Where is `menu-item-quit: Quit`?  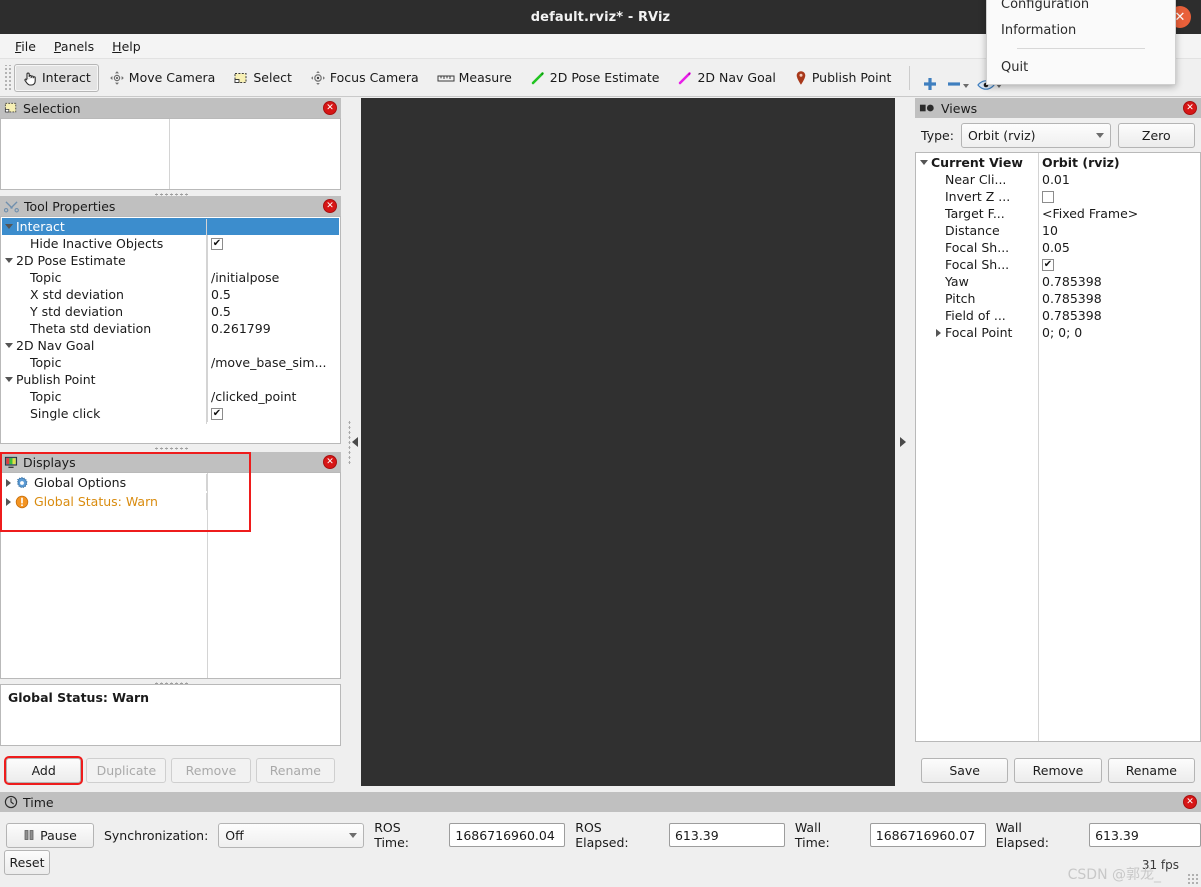
menu-item-quit: Quit is located at coordinates (1081, 67).